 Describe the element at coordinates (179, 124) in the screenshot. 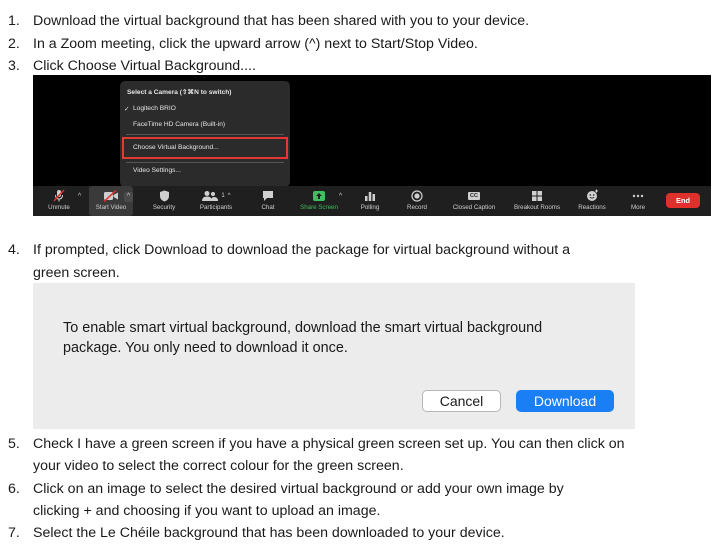

I see `camera-option-facetime: FaceTime HD Camera (Built-in)` at that location.